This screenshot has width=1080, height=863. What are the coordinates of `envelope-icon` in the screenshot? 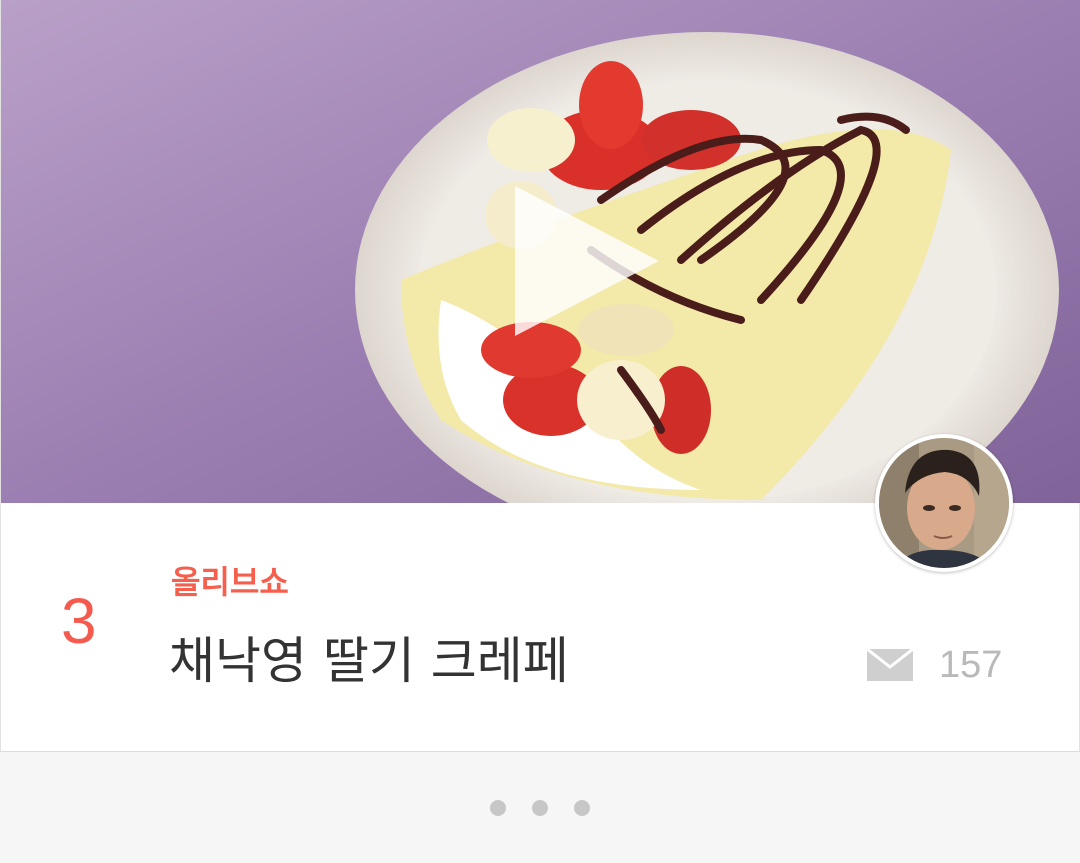 It's located at (890, 664).